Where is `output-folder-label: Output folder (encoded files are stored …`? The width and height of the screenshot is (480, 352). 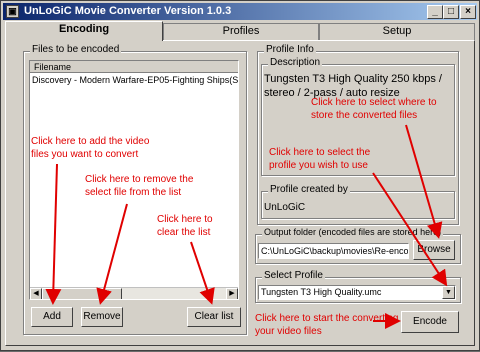
output-folder-label: Output folder (encoded files are stored … is located at coordinates (353, 232).